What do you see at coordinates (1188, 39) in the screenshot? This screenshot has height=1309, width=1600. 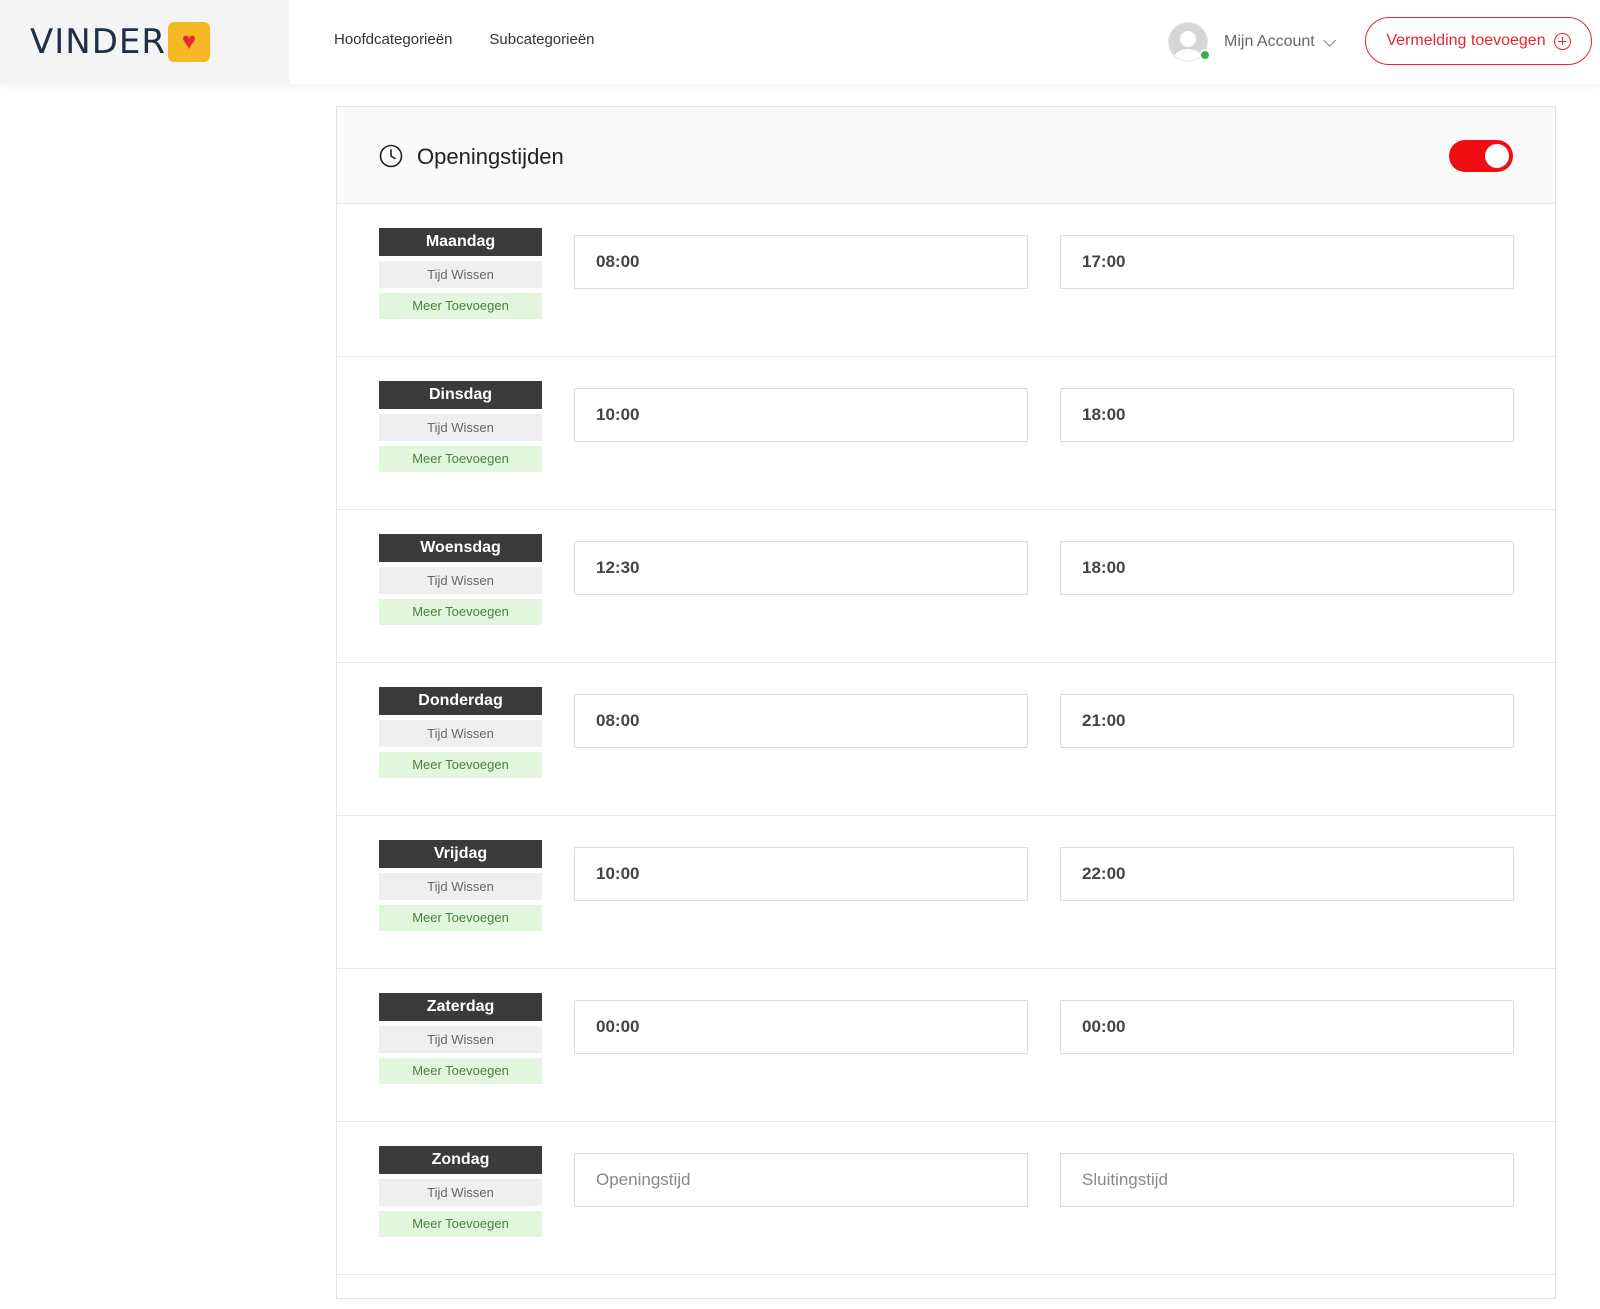 I see `avatar-head` at bounding box center [1188, 39].